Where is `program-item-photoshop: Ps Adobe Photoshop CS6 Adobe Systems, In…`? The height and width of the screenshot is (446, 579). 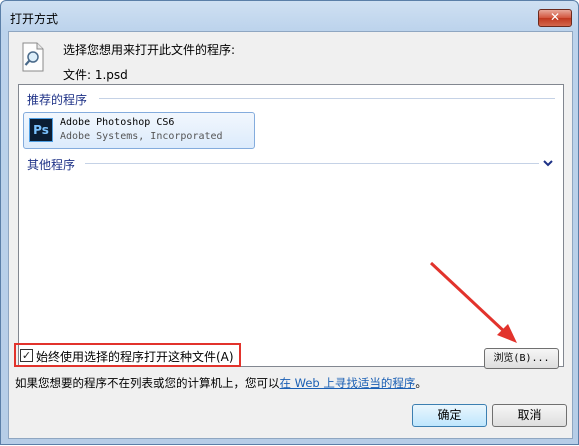 program-item-photoshop: Ps Adobe Photoshop CS6 Adobe Systems, In… is located at coordinates (139, 130).